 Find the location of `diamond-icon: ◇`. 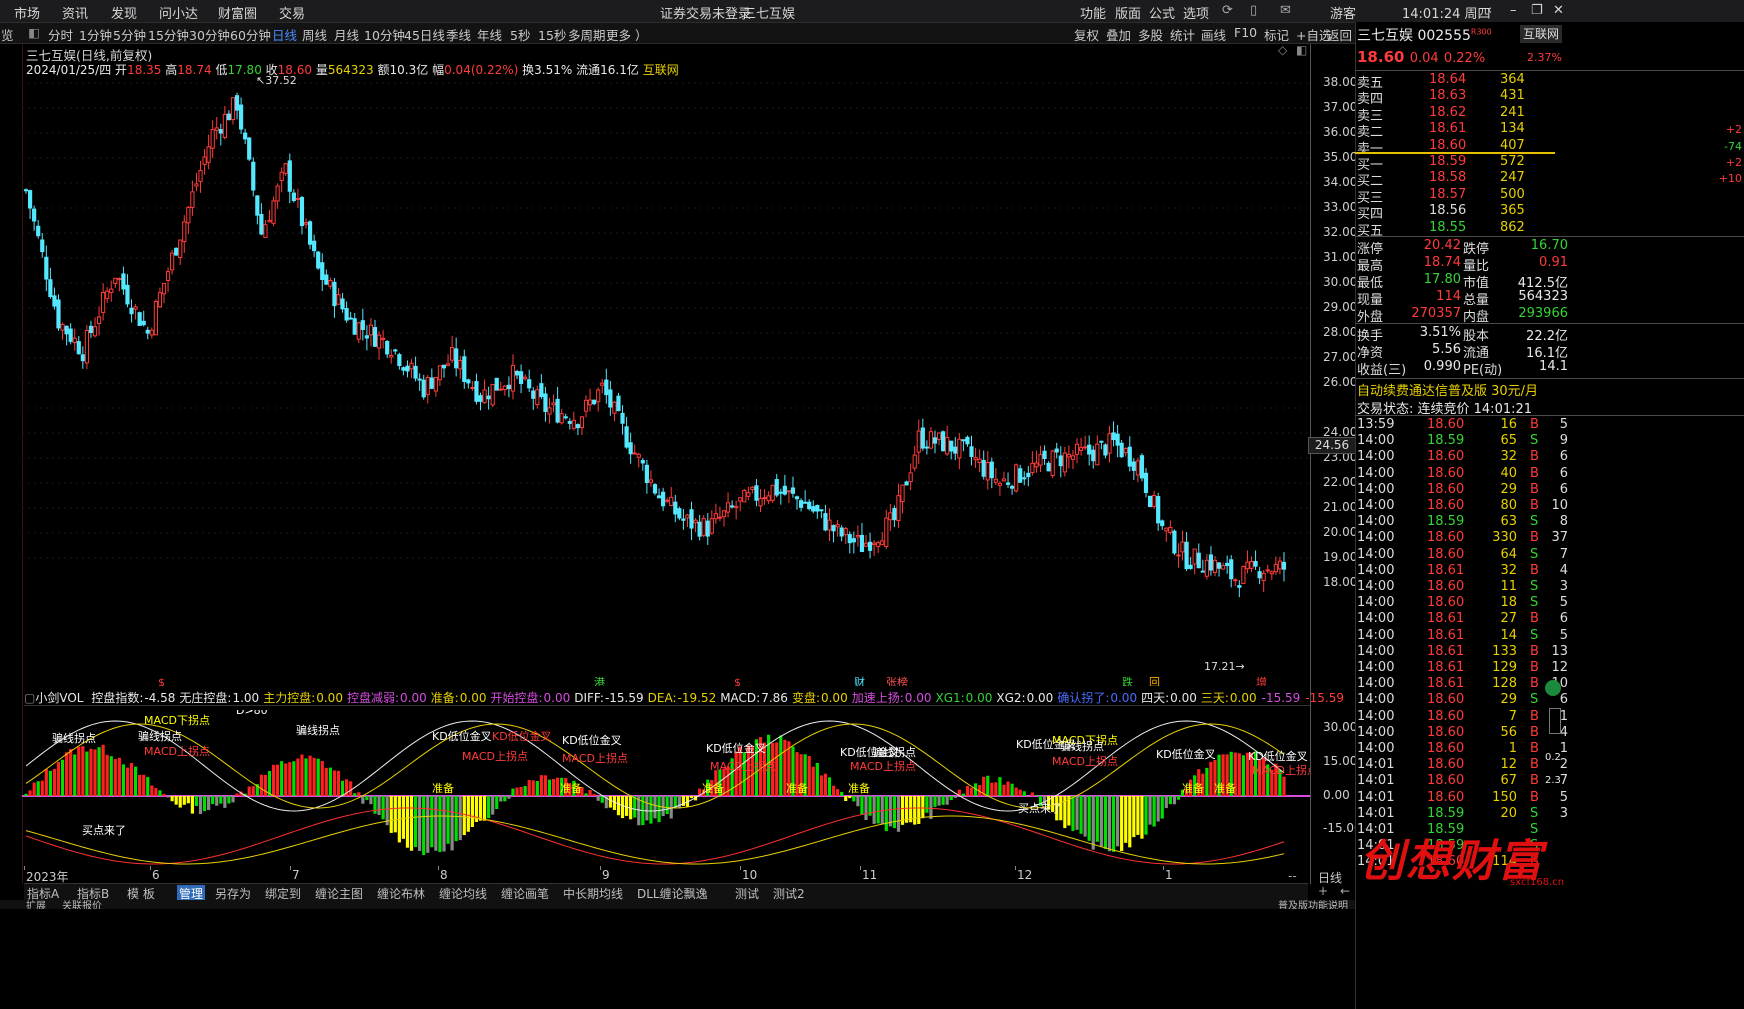

diamond-icon: ◇ is located at coordinates (1282, 50).